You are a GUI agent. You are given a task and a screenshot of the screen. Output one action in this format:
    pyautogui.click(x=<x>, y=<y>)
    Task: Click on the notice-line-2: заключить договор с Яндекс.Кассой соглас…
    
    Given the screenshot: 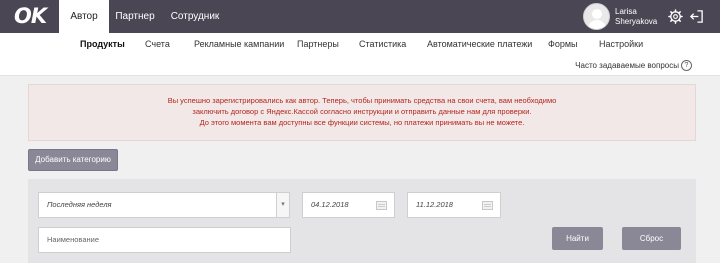 What is the action you would take?
    pyautogui.click(x=362, y=111)
    